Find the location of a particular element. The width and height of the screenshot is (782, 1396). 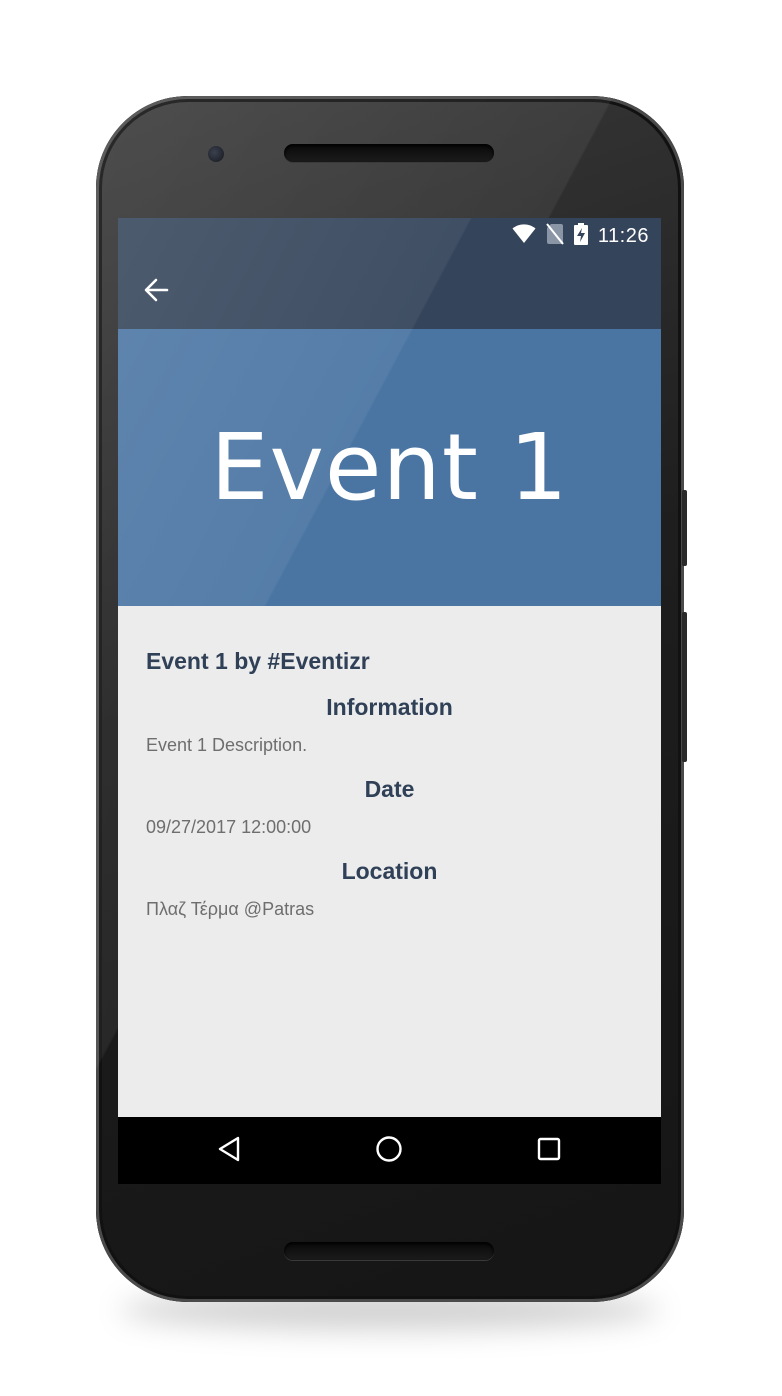

front-camera is located at coordinates (216, 154).